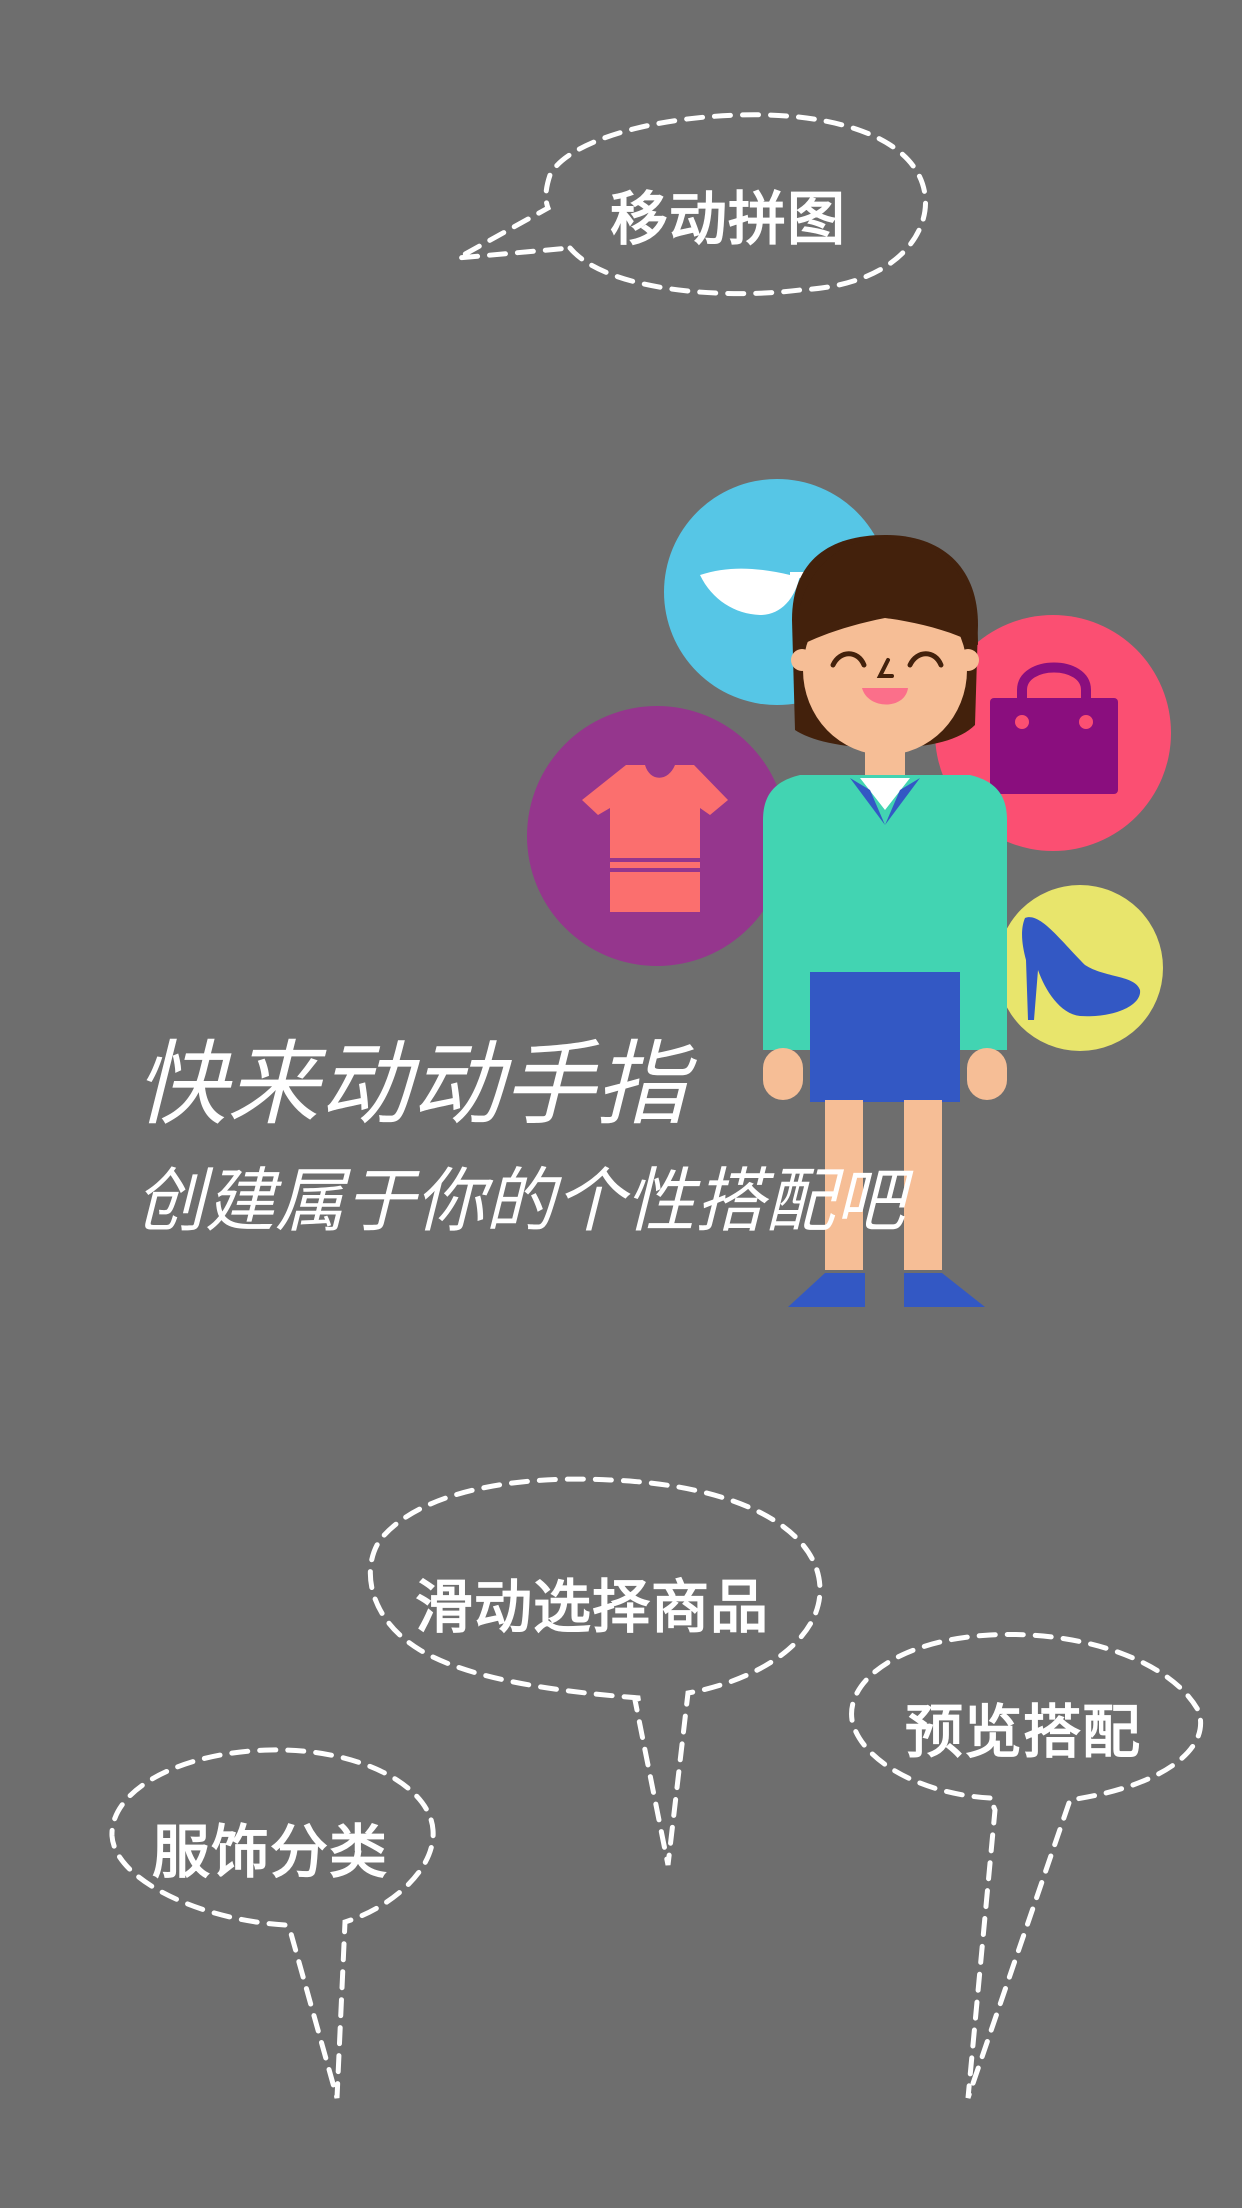 The image size is (1242, 2208). I want to click on headline-line2: 创建属于你的个性搭配吧, so click(520, 1201).